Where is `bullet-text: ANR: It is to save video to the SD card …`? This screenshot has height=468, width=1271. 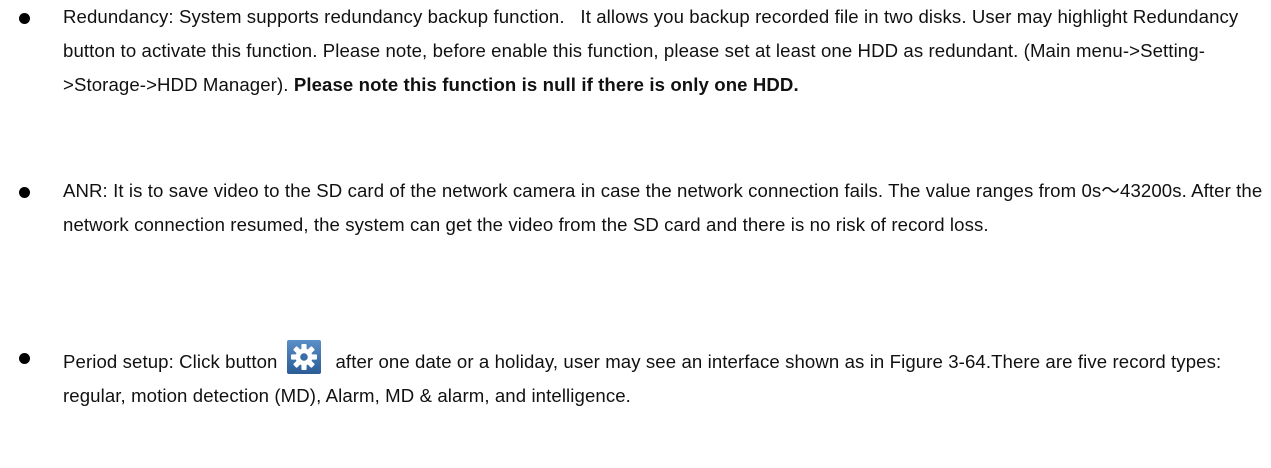 bullet-text: ANR: It is to save video to the SD card … is located at coordinates (663, 208).